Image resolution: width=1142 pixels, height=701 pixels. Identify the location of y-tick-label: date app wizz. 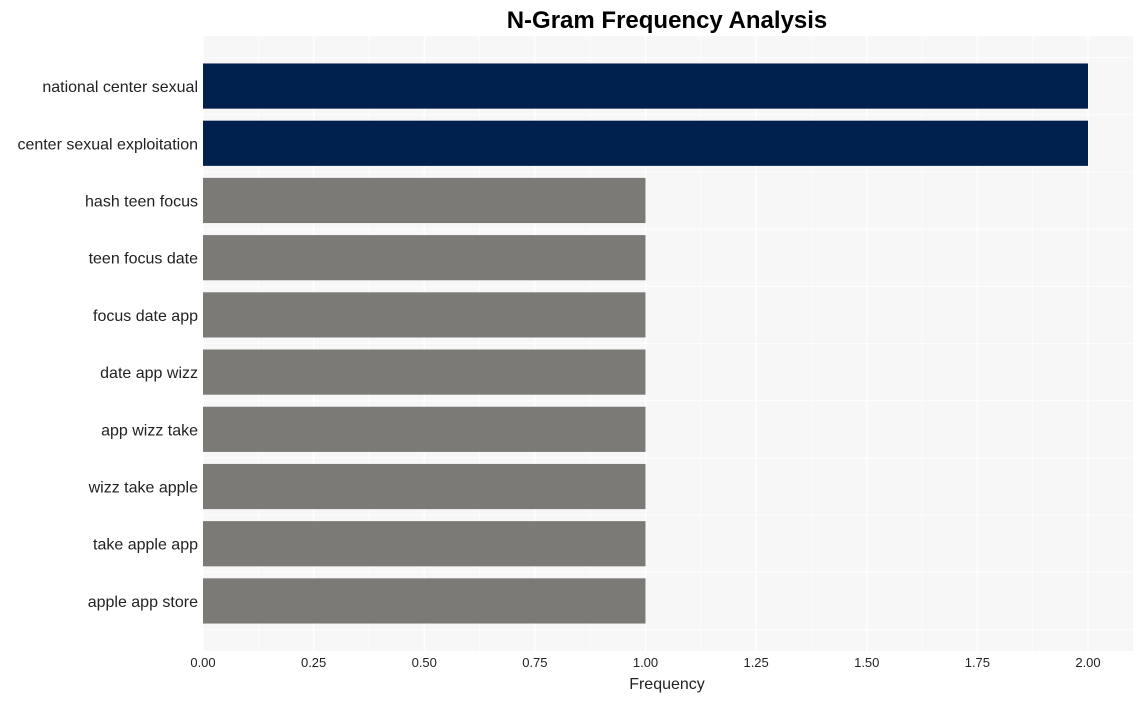
(149, 373).